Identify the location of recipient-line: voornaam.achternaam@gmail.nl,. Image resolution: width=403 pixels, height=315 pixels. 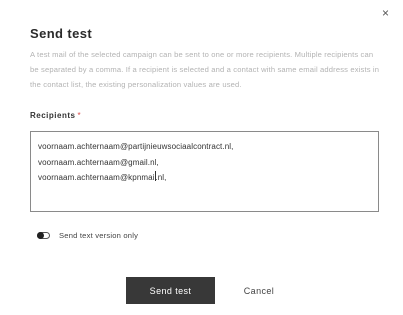
(98, 162).